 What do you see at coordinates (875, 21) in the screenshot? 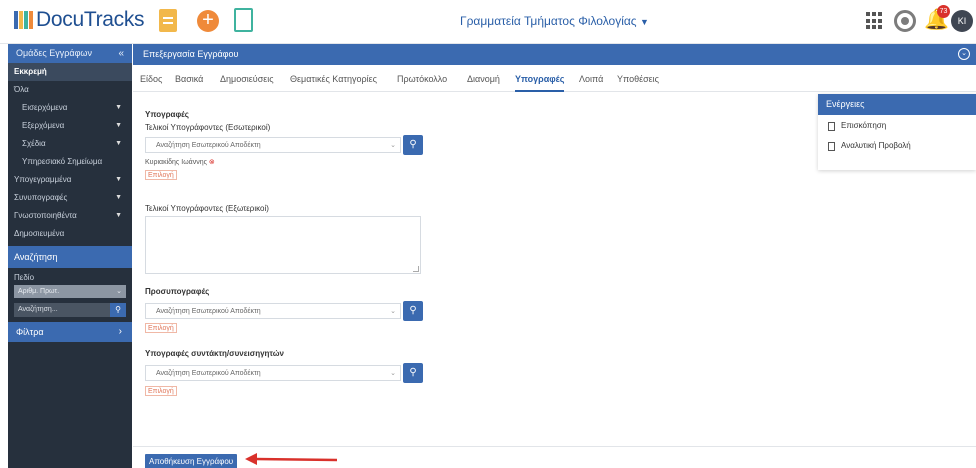
I see `apps-grid-icon` at bounding box center [875, 21].